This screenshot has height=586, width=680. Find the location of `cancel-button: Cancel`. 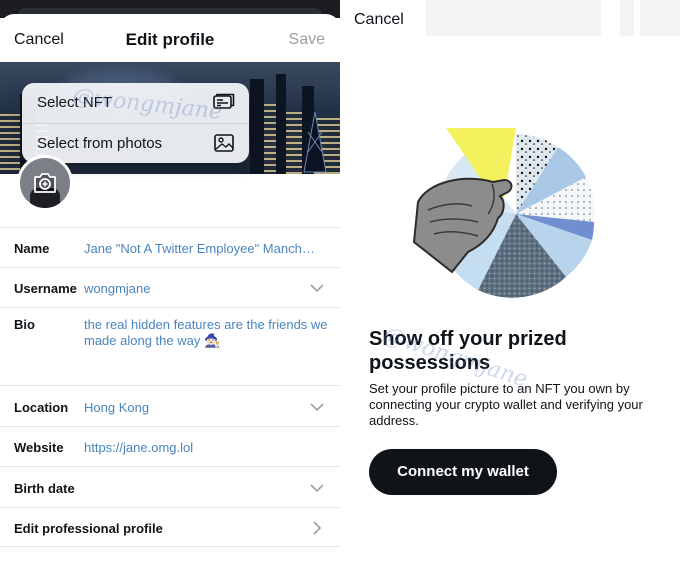

cancel-button: Cancel is located at coordinates (379, 20).